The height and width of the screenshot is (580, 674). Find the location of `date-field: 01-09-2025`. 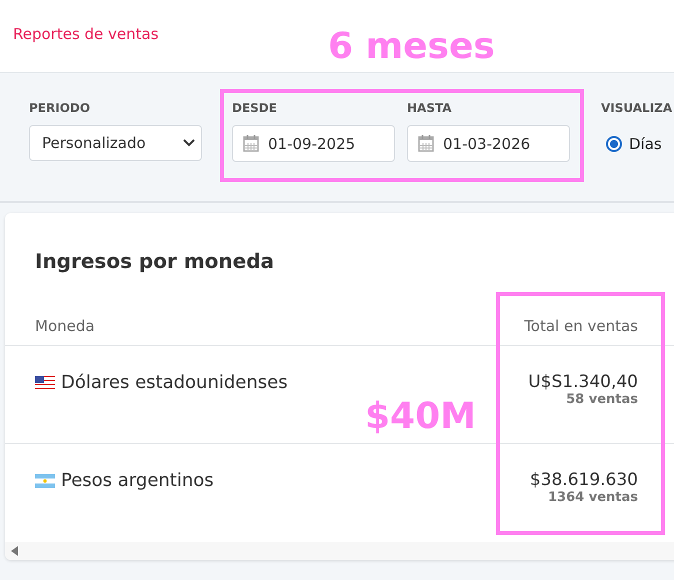

date-field: 01-09-2025 is located at coordinates (313, 143).